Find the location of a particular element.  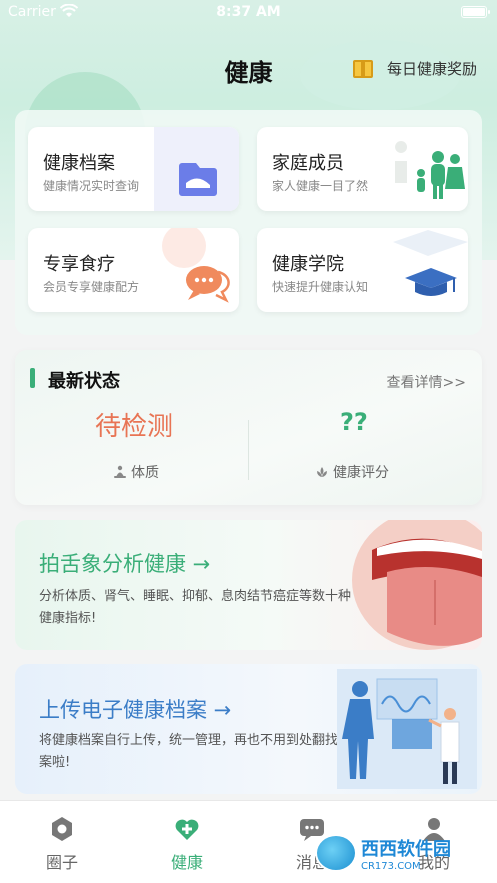

card-title: 专享食疗 is located at coordinates (79, 264).